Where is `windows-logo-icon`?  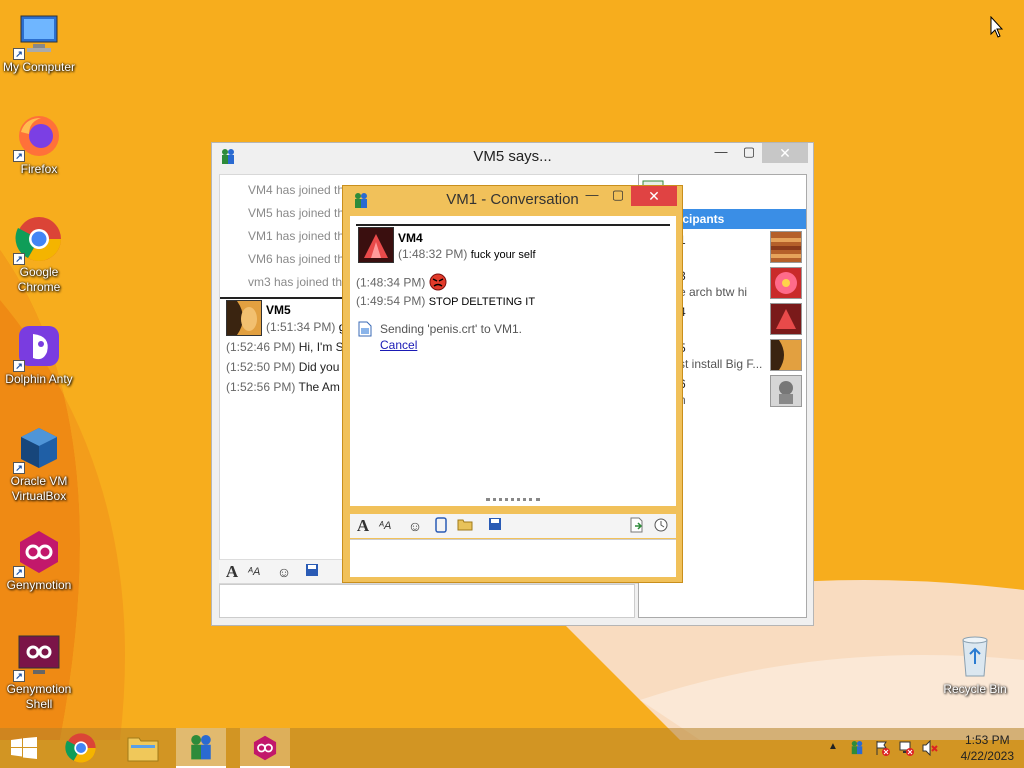
windows-logo-icon is located at coordinates (24, 748).